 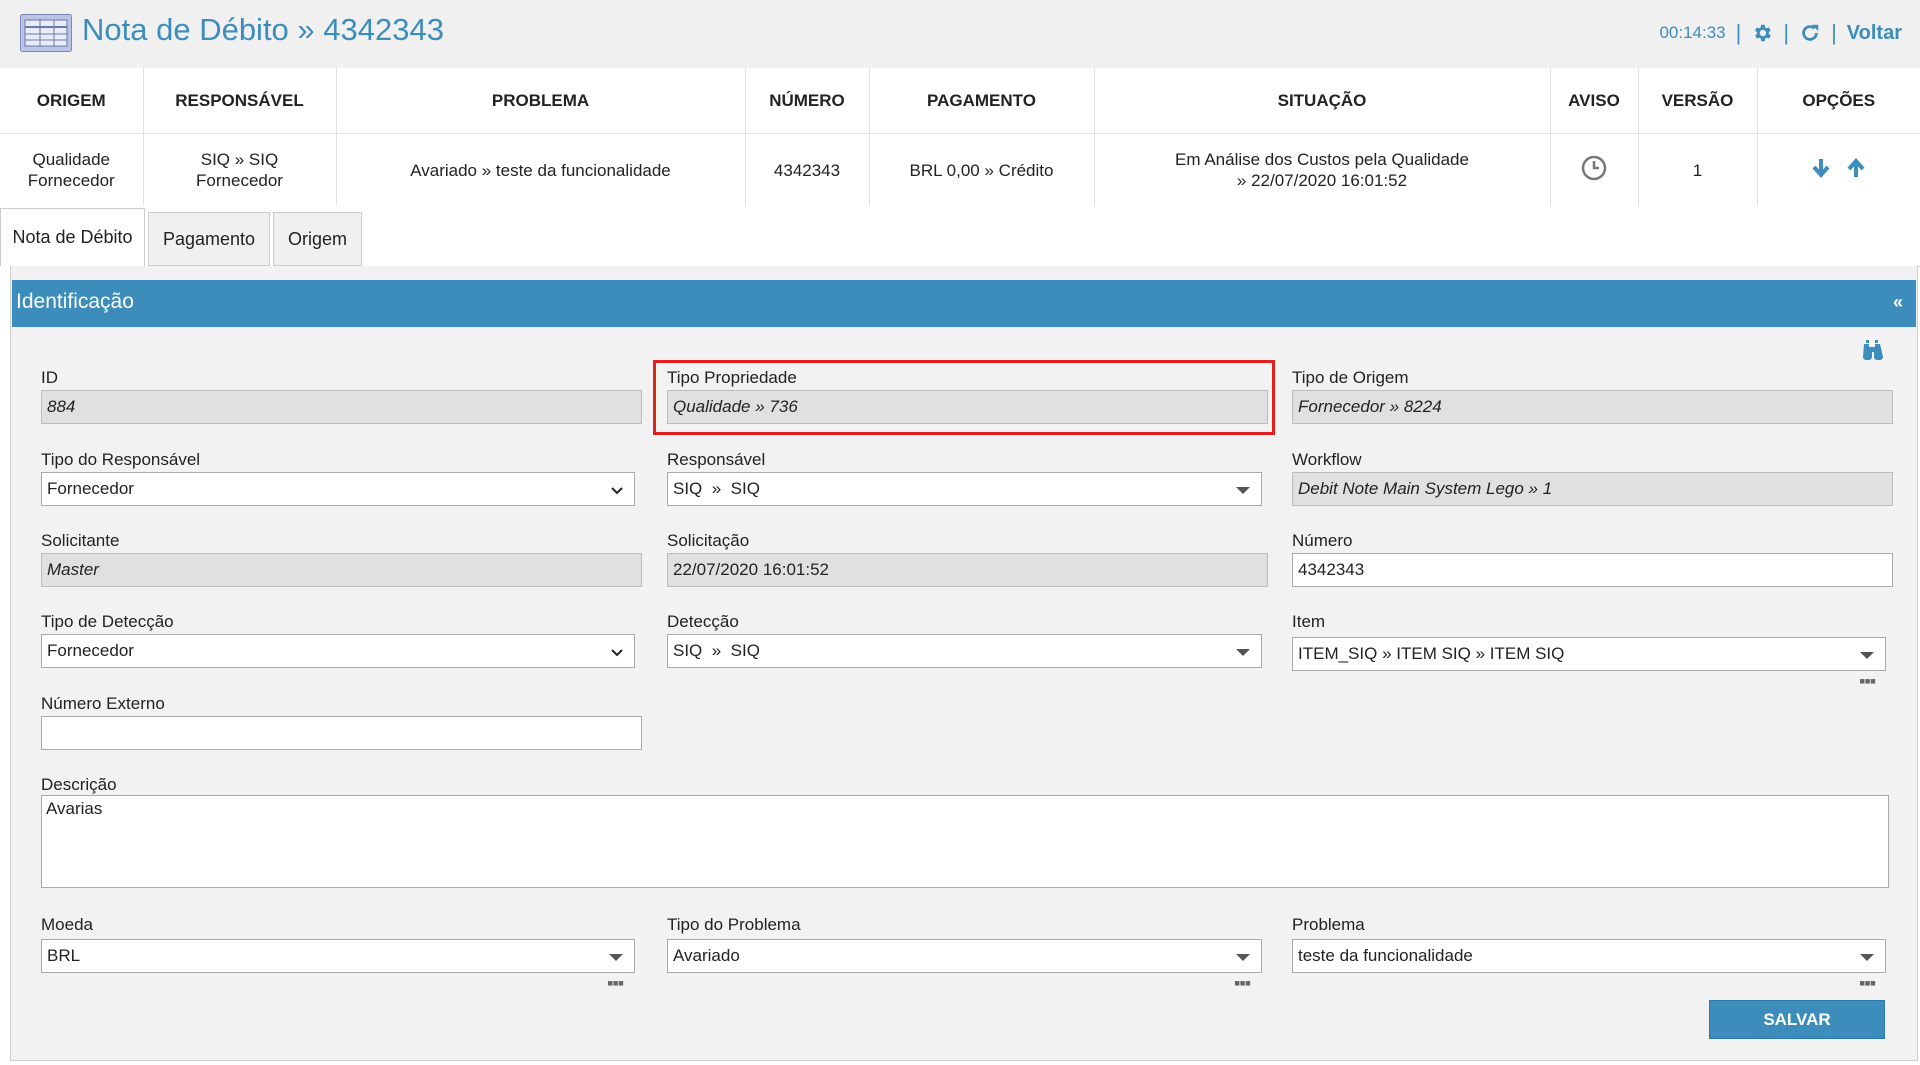 What do you see at coordinates (1589, 654) in the screenshot?
I see `item-select: ITEM_SIQ » ITEM SIQ » ITEM SIQ` at bounding box center [1589, 654].